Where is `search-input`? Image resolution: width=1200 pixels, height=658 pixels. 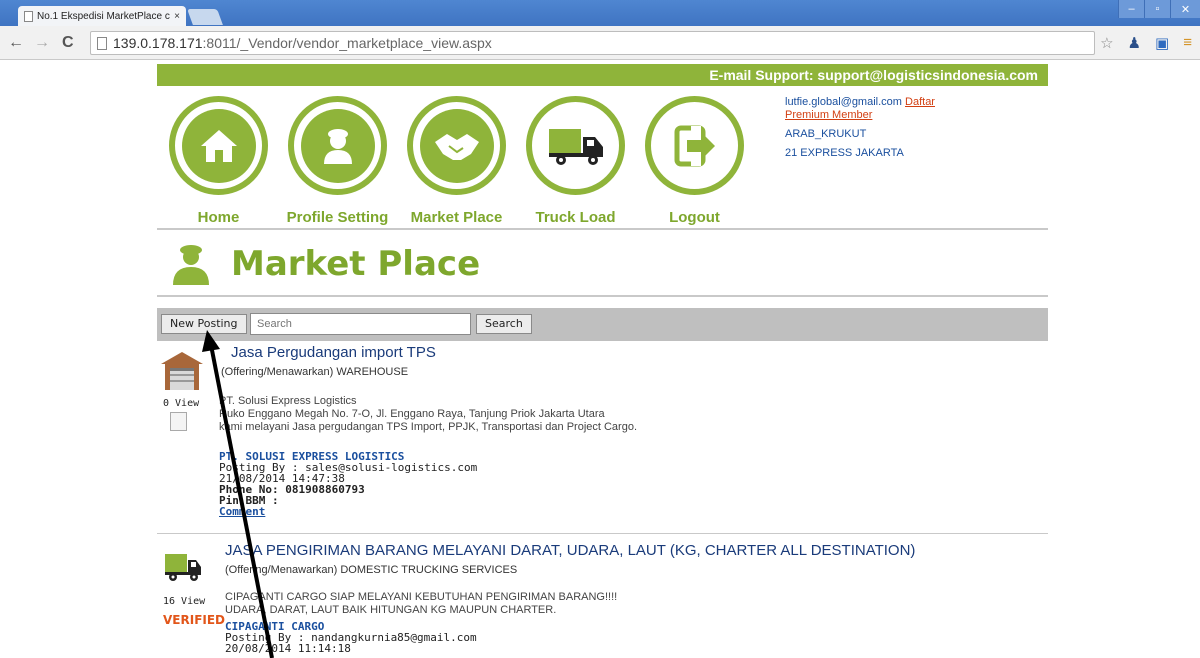
search-input is located at coordinates (360, 324).